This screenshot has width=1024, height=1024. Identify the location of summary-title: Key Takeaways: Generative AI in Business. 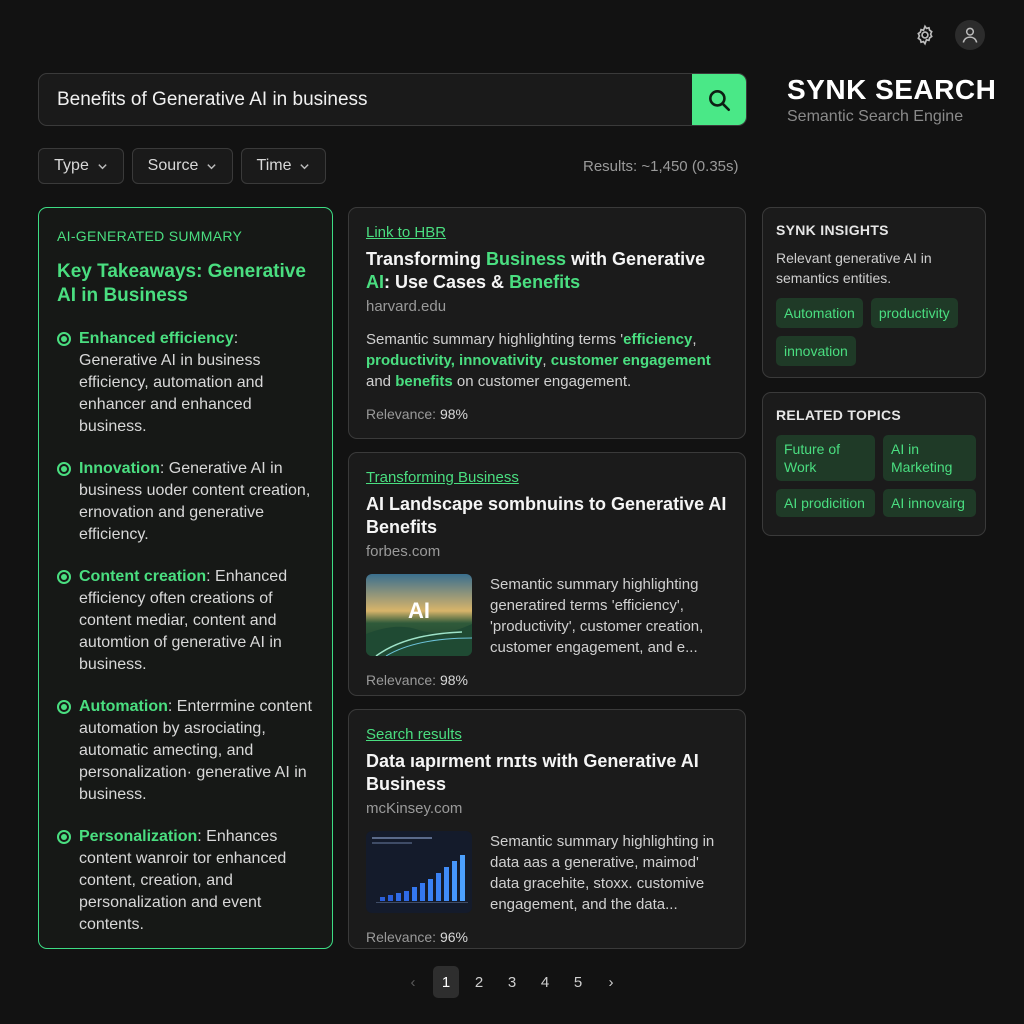
(181, 283).